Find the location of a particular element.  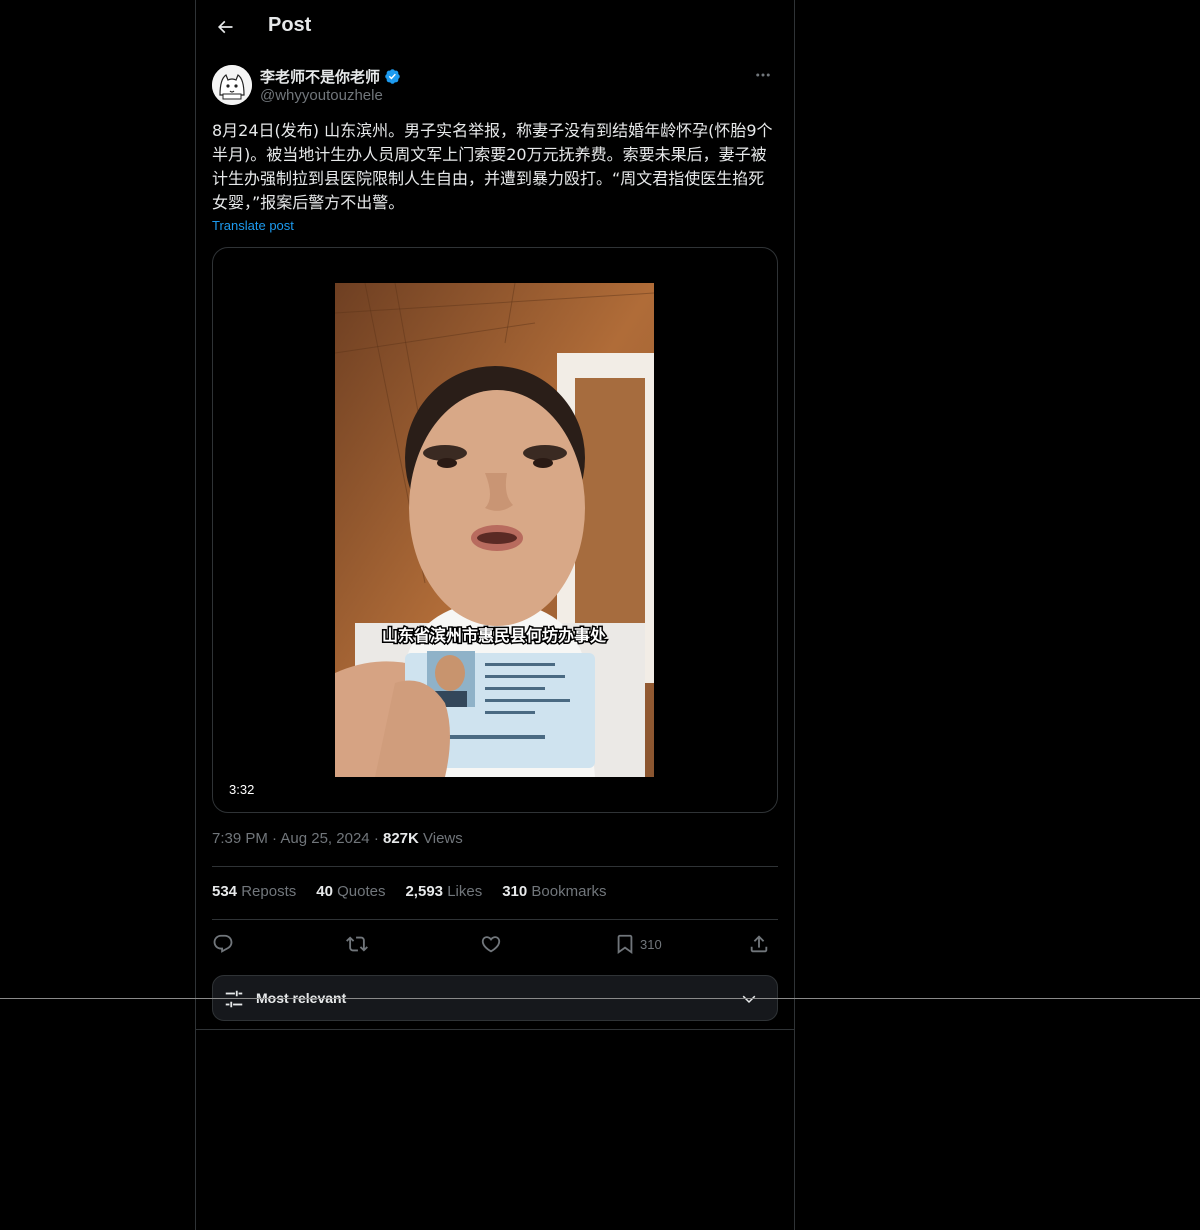

bookmarks-label: Bookmarks is located at coordinates (569, 891).